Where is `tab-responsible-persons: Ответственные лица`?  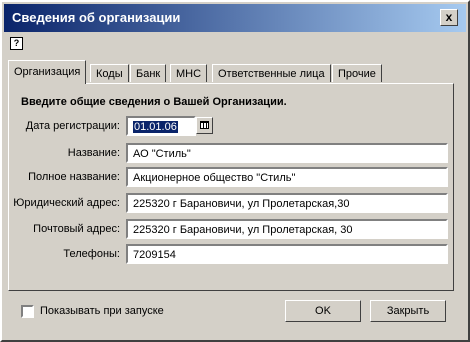
tab-responsible-persons: Ответственные лица is located at coordinates (271, 73).